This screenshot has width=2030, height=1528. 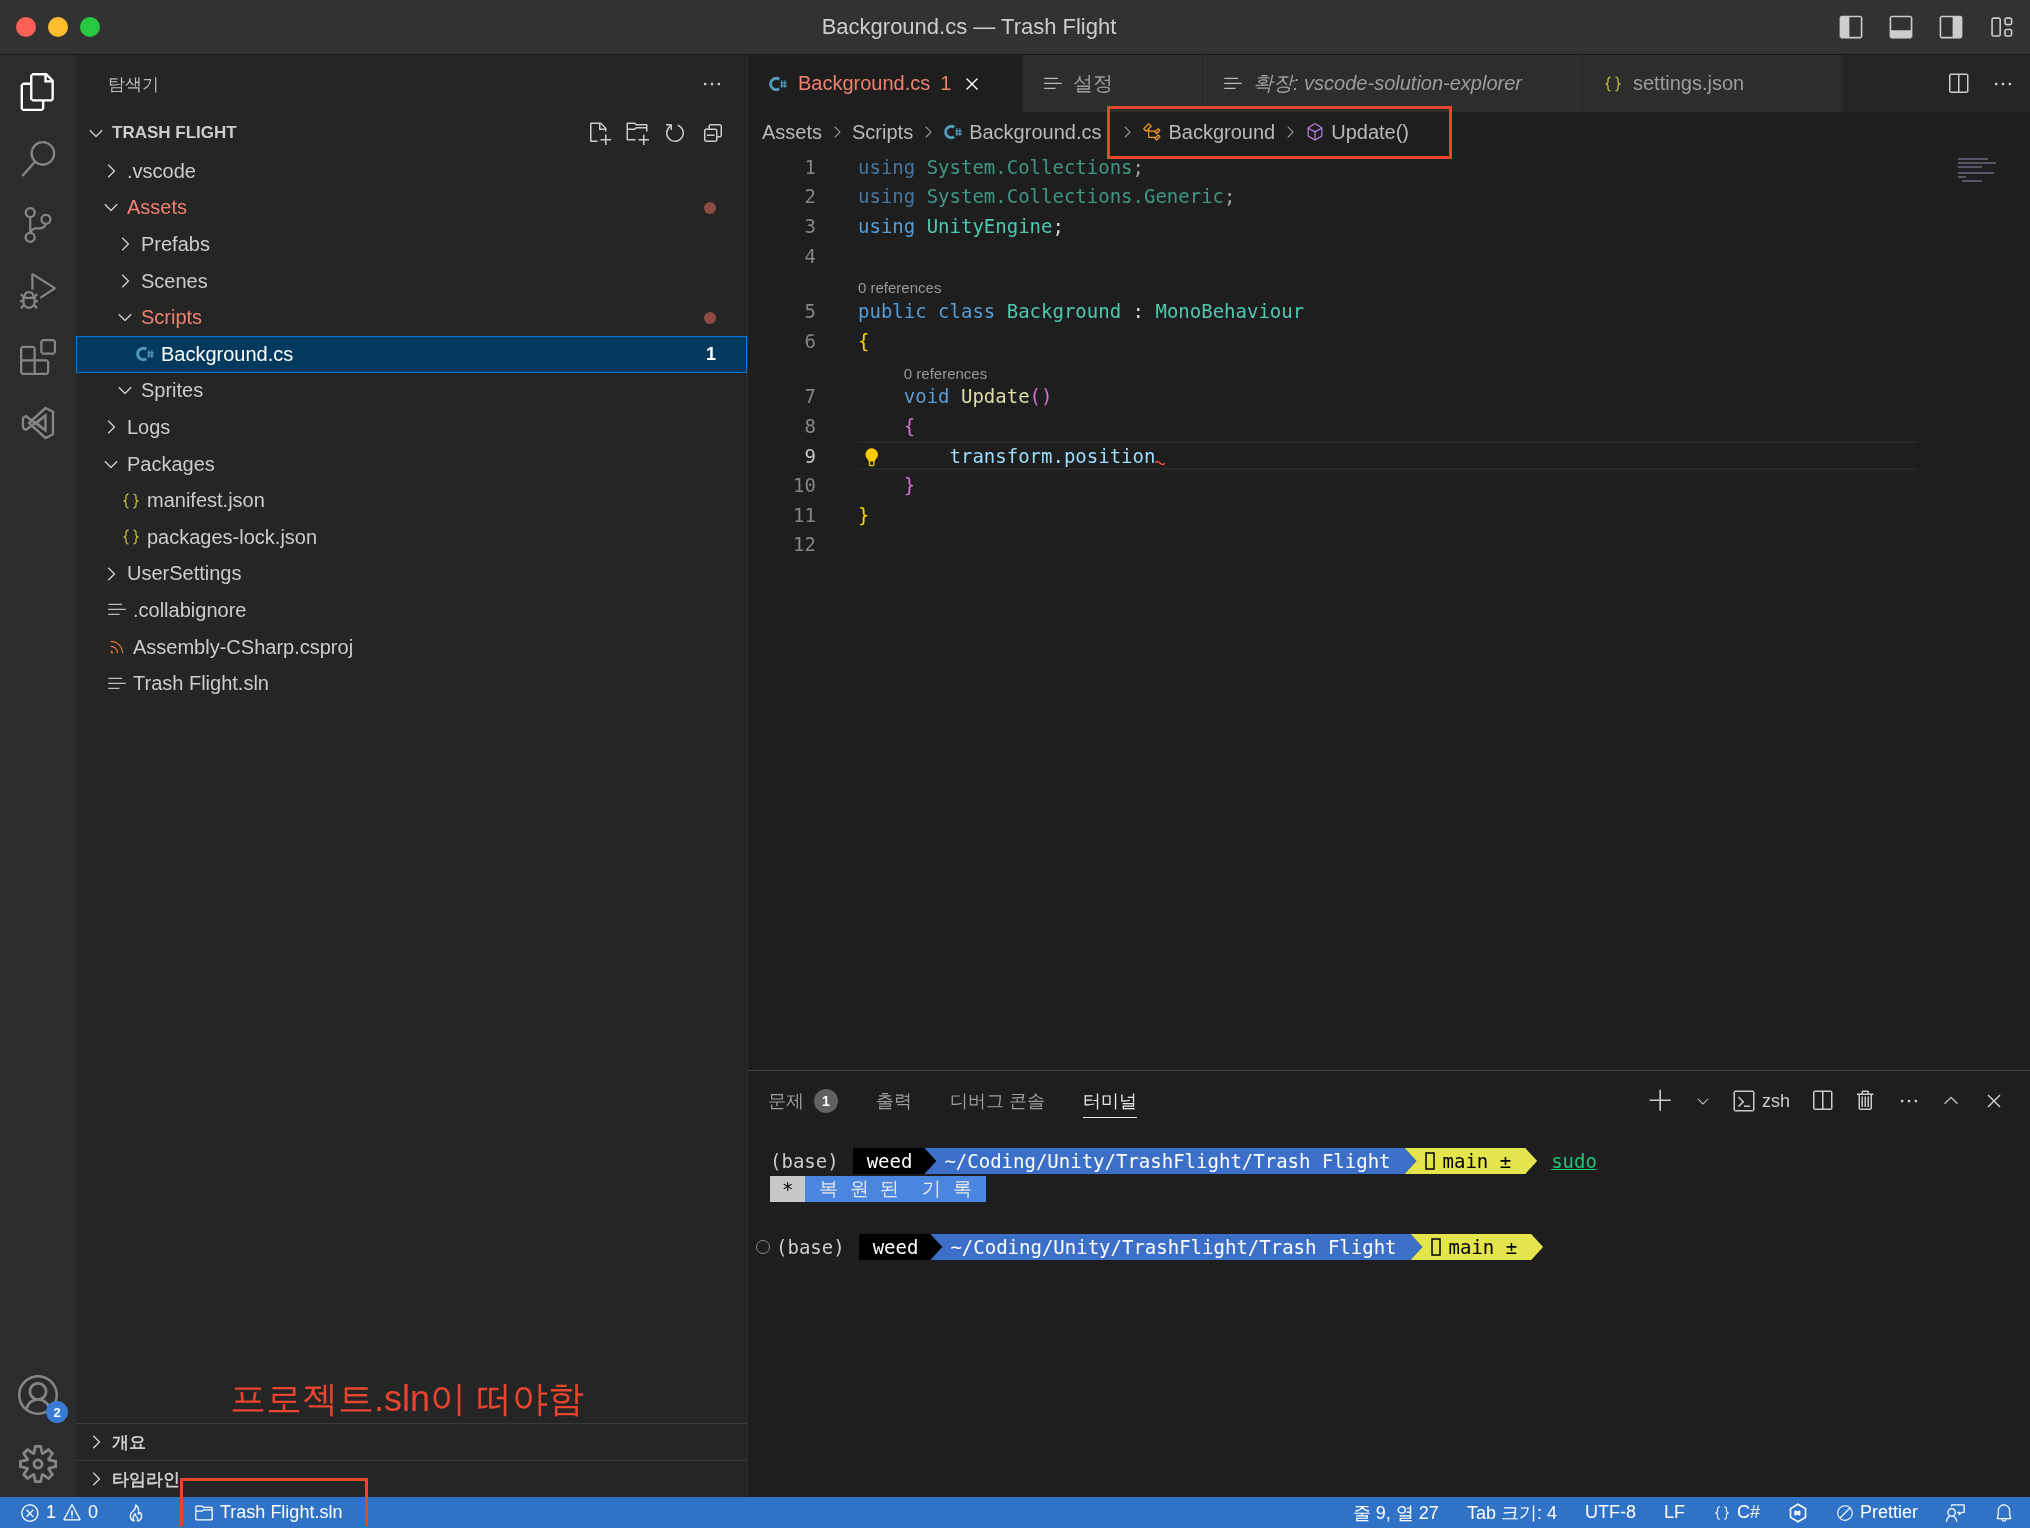 What do you see at coordinates (997, 1101) in the screenshot?
I see `panel-tab: 디버그 콘솔` at bounding box center [997, 1101].